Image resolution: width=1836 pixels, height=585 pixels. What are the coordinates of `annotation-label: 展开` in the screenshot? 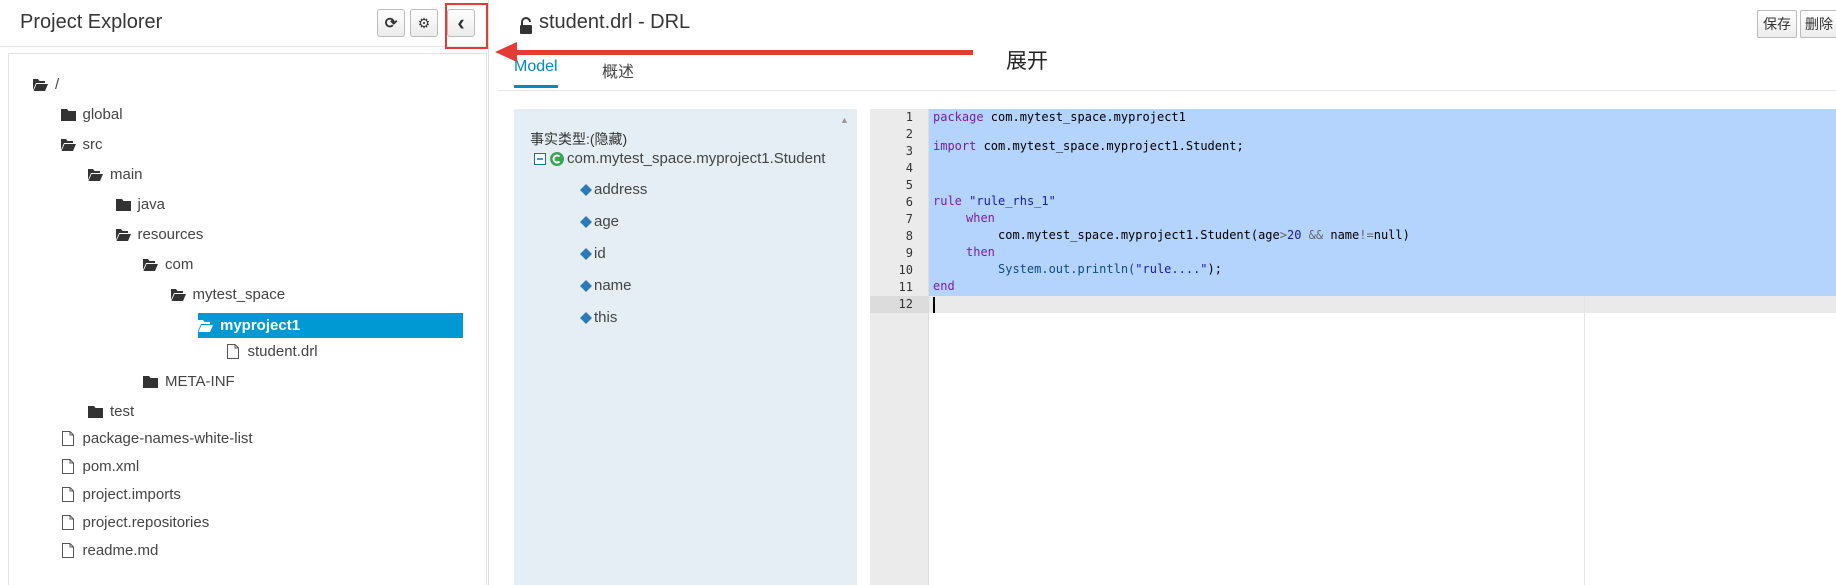 It's located at (1027, 61).